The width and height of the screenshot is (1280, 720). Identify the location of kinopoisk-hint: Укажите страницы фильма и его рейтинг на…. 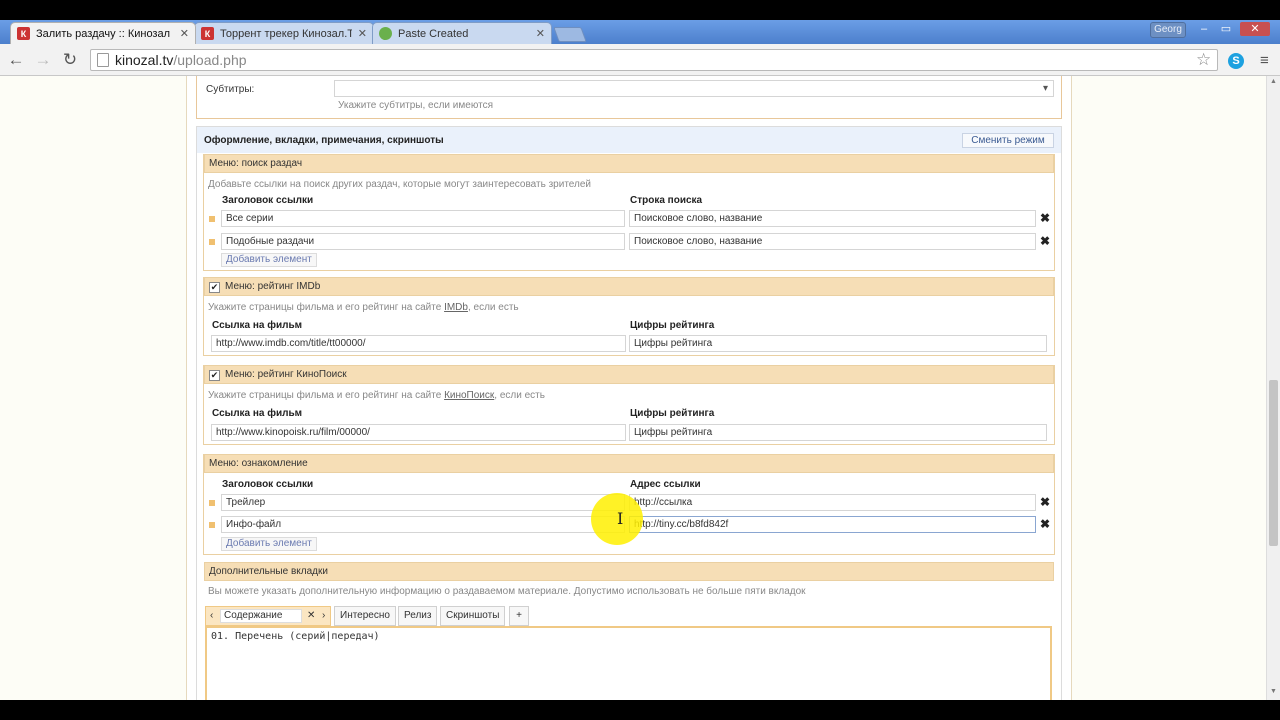
(376, 395).